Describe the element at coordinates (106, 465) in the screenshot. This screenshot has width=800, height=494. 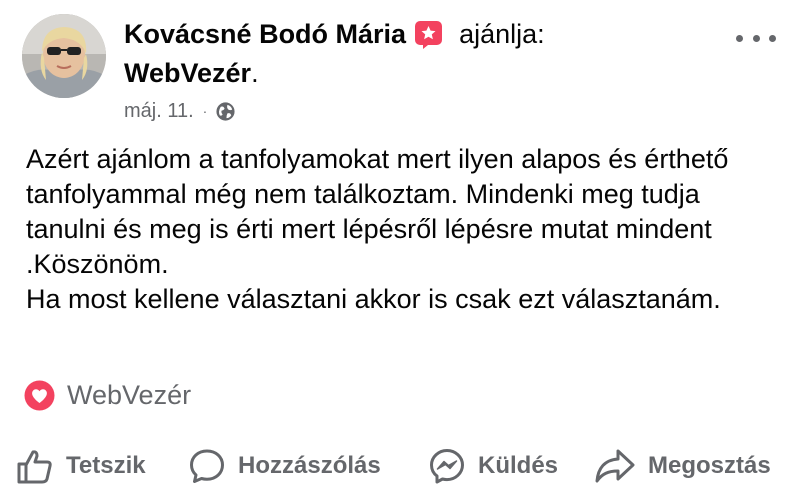
I see `like-label: Tetszik` at that location.